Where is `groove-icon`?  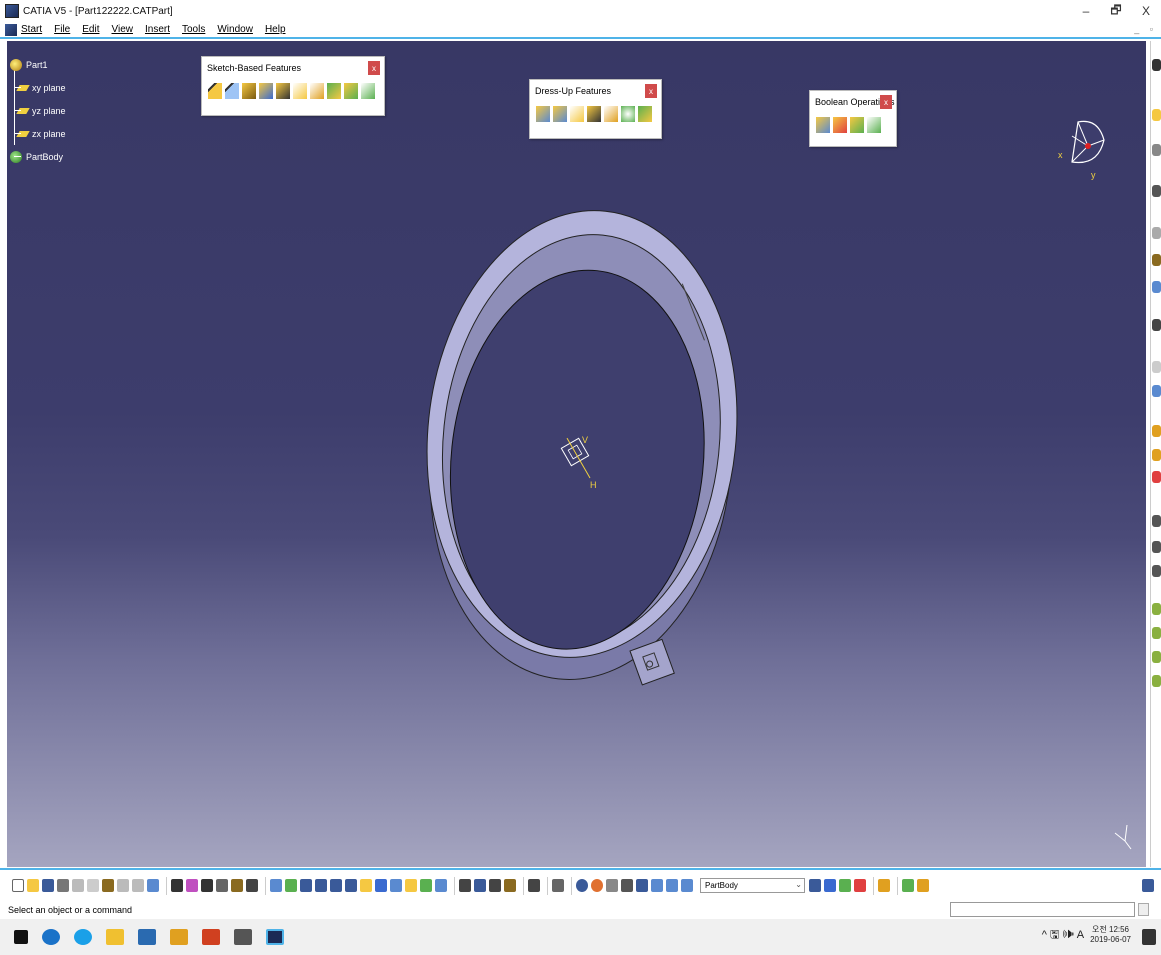 groove-icon is located at coordinates (266, 91).